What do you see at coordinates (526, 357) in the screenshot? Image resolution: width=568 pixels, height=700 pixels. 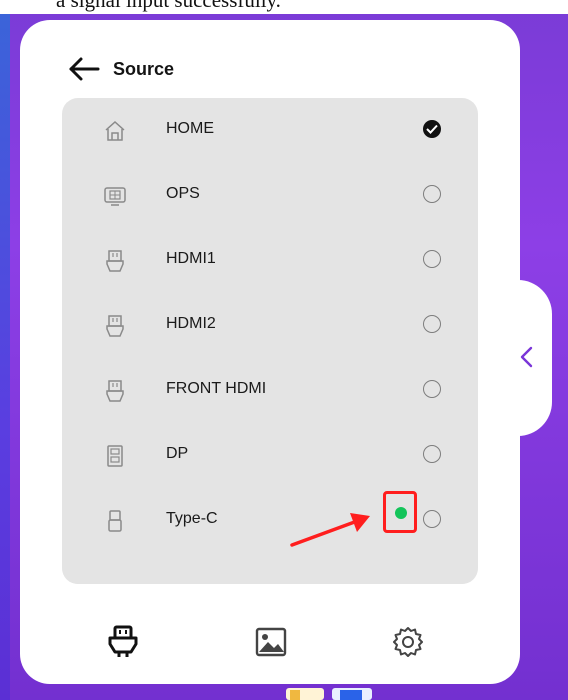 I see `chevron-left-icon` at bounding box center [526, 357].